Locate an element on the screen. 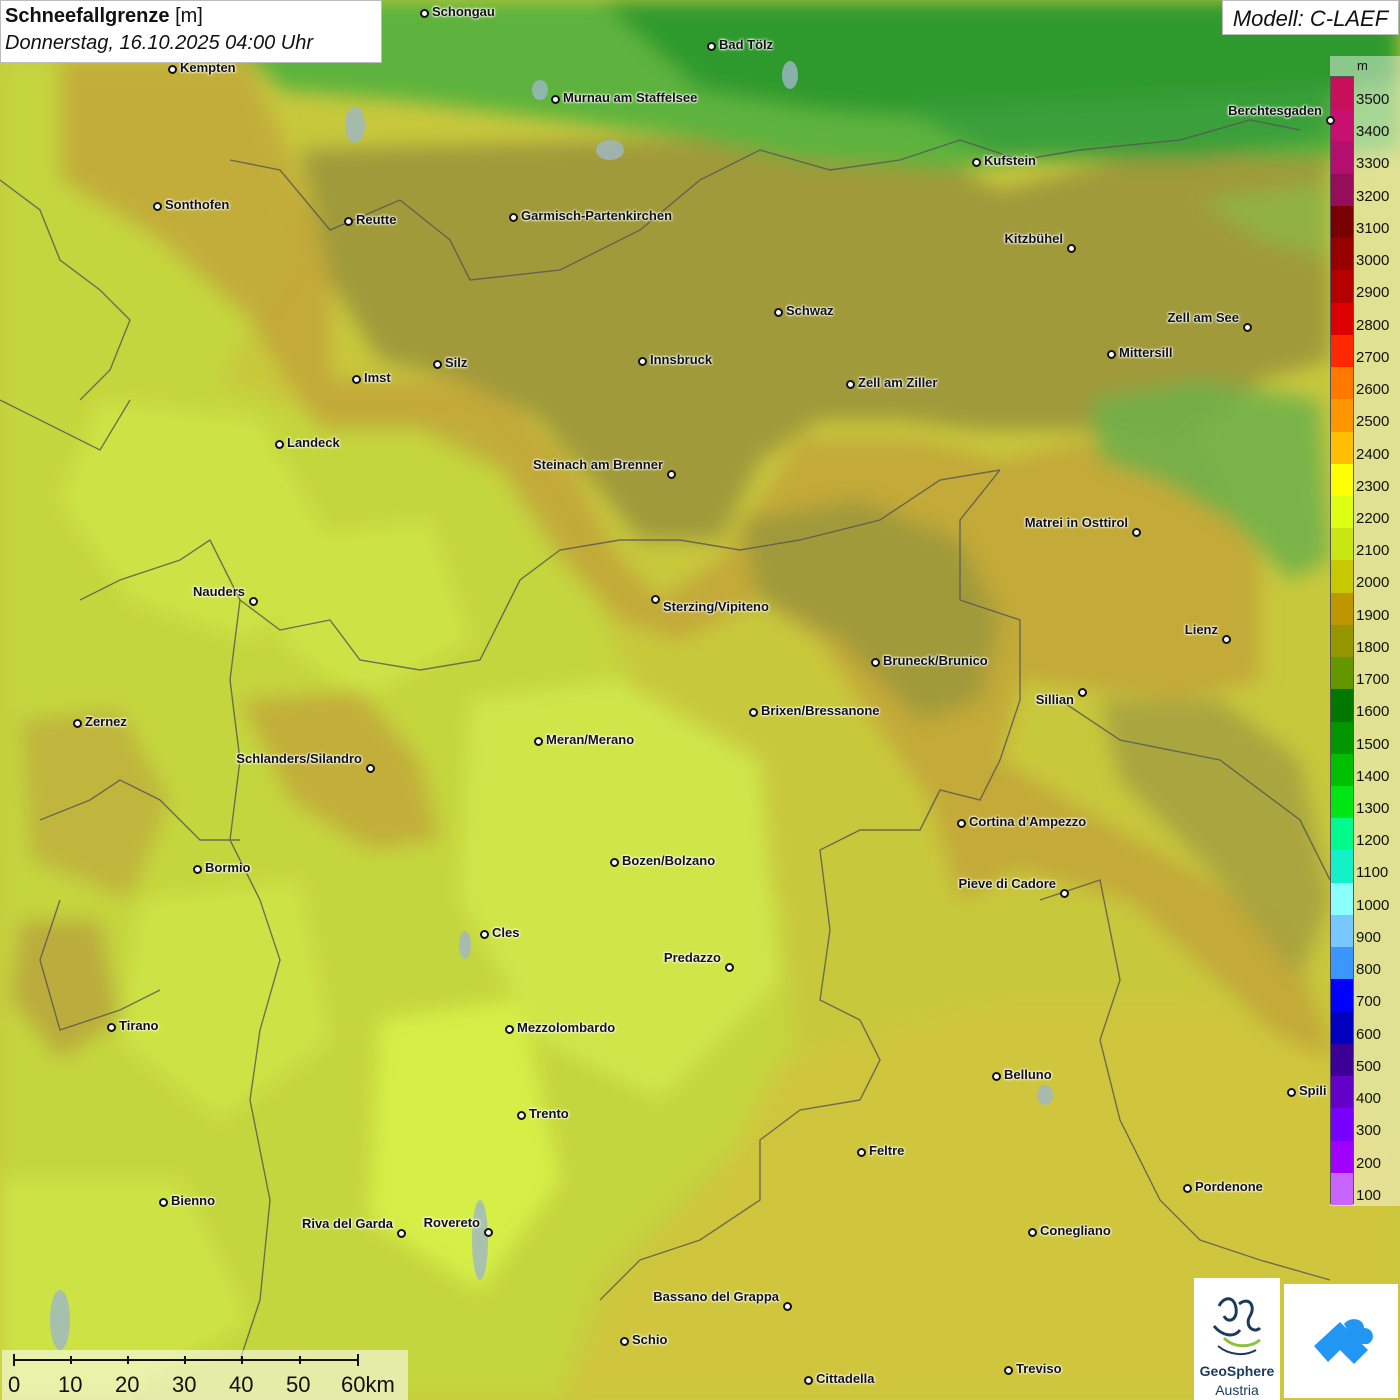 This screenshot has width=1400, height=1400. city-label: Bienno is located at coordinates (193, 1200).